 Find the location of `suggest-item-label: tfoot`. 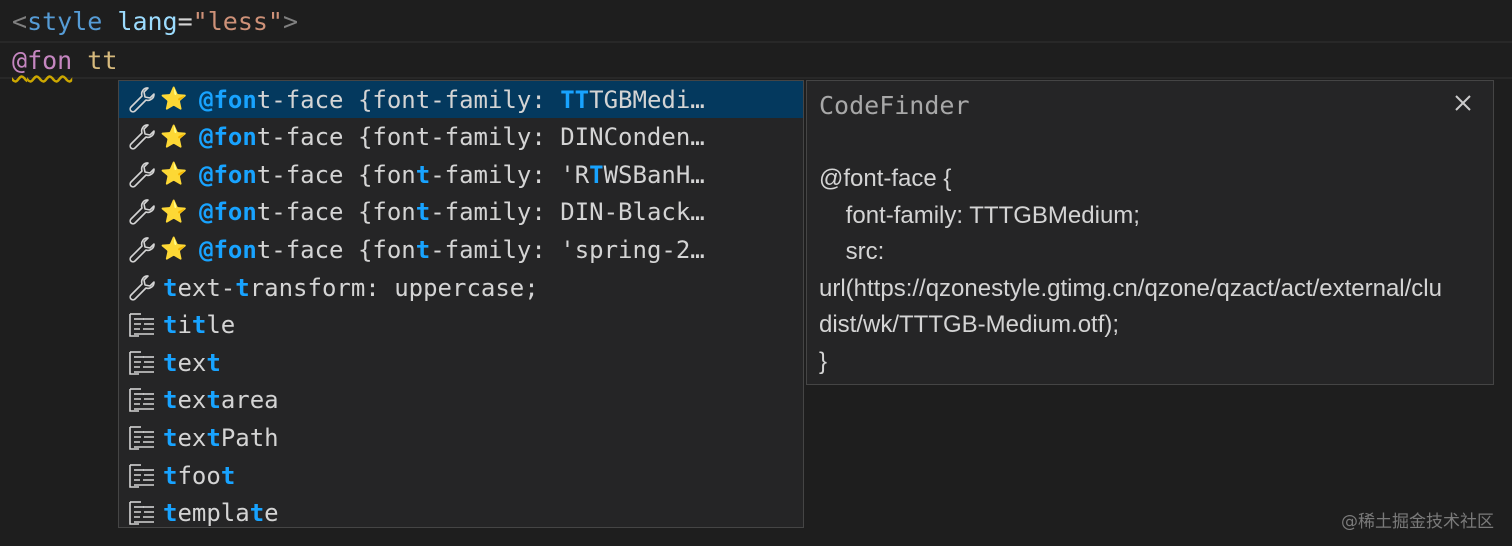

suggest-item-label: tfoot is located at coordinates (199, 475).